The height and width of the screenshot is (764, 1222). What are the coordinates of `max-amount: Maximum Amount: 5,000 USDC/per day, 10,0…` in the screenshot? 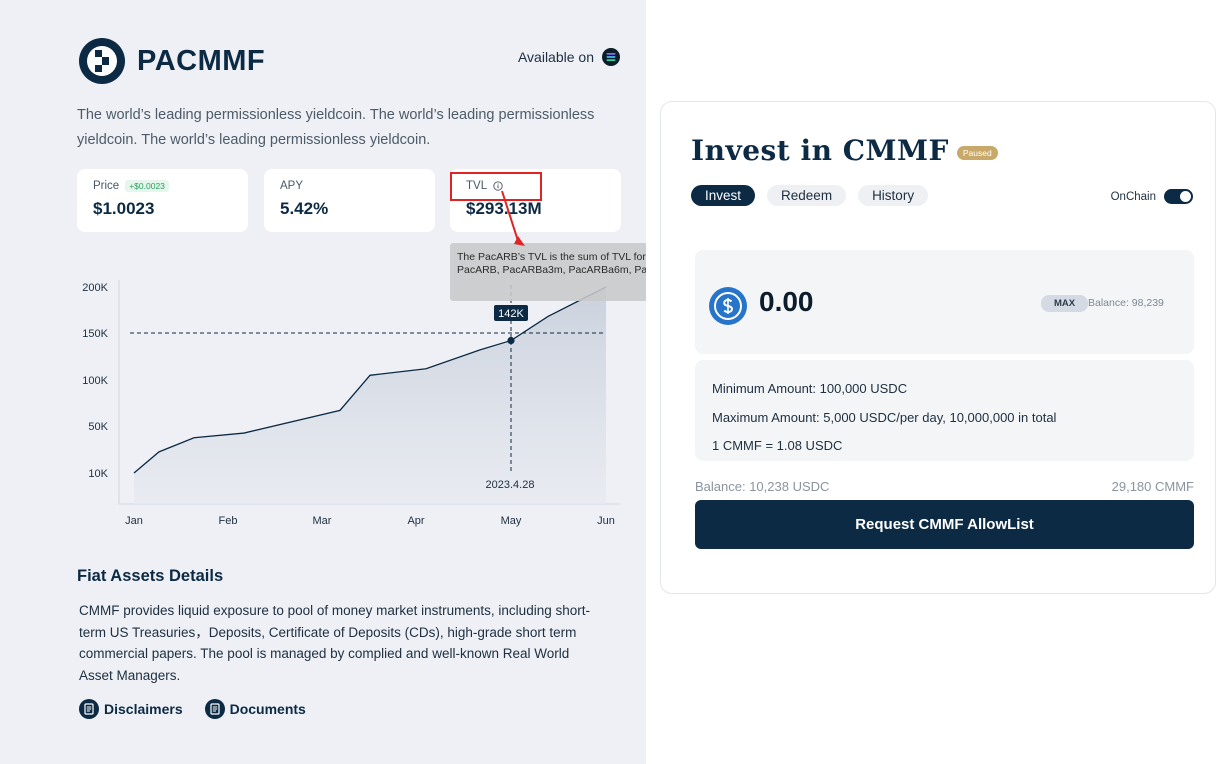 It's located at (884, 417).